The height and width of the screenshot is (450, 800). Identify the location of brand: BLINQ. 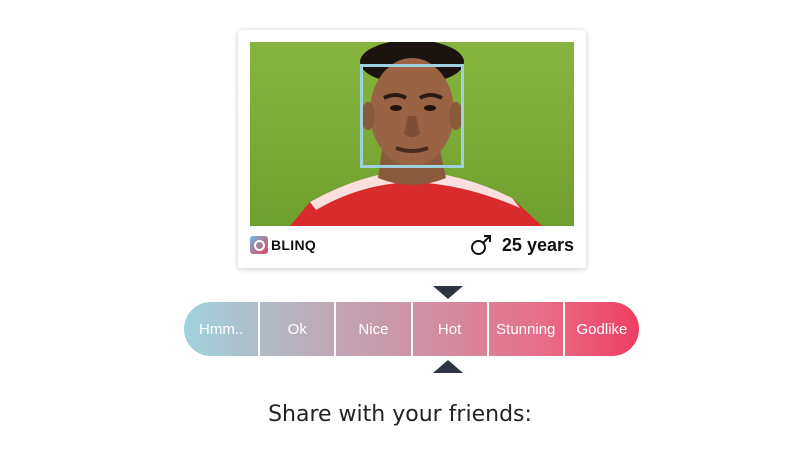
(283, 245).